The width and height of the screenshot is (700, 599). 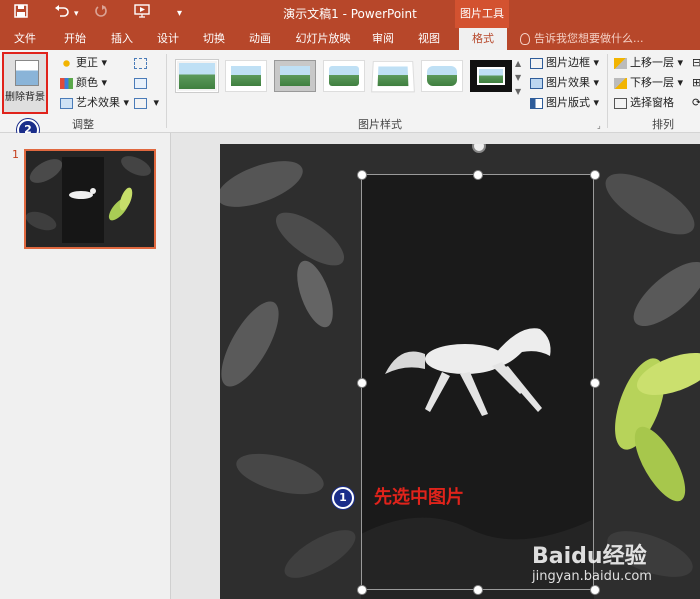 I want to click on picture-effects-label: 图片效果, so click(x=568, y=82).